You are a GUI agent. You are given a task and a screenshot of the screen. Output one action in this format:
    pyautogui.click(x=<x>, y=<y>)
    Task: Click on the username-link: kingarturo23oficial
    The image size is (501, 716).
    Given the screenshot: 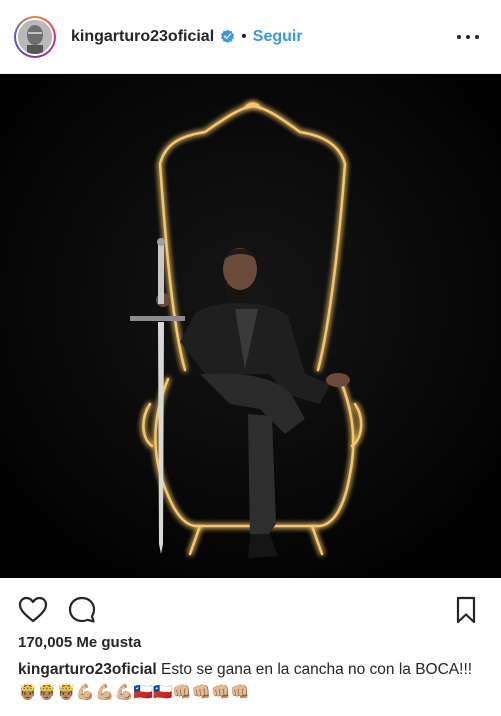 What is the action you would take?
    pyautogui.click(x=142, y=37)
    